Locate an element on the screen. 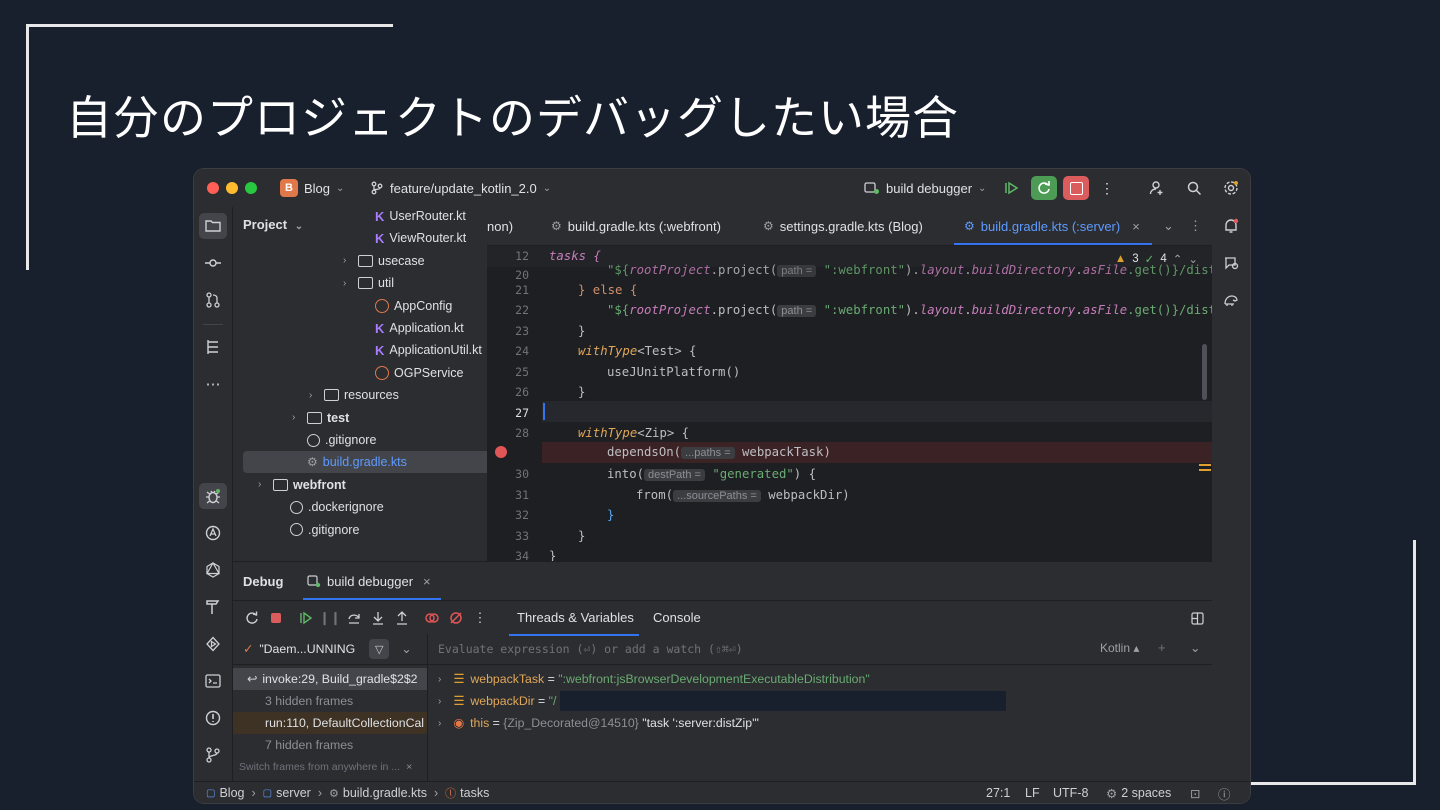 The width and height of the screenshot is (1440, 810). tab-server-gradle: ⚙ build.gradle.kts (:server) × is located at coordinates (1052, 226).